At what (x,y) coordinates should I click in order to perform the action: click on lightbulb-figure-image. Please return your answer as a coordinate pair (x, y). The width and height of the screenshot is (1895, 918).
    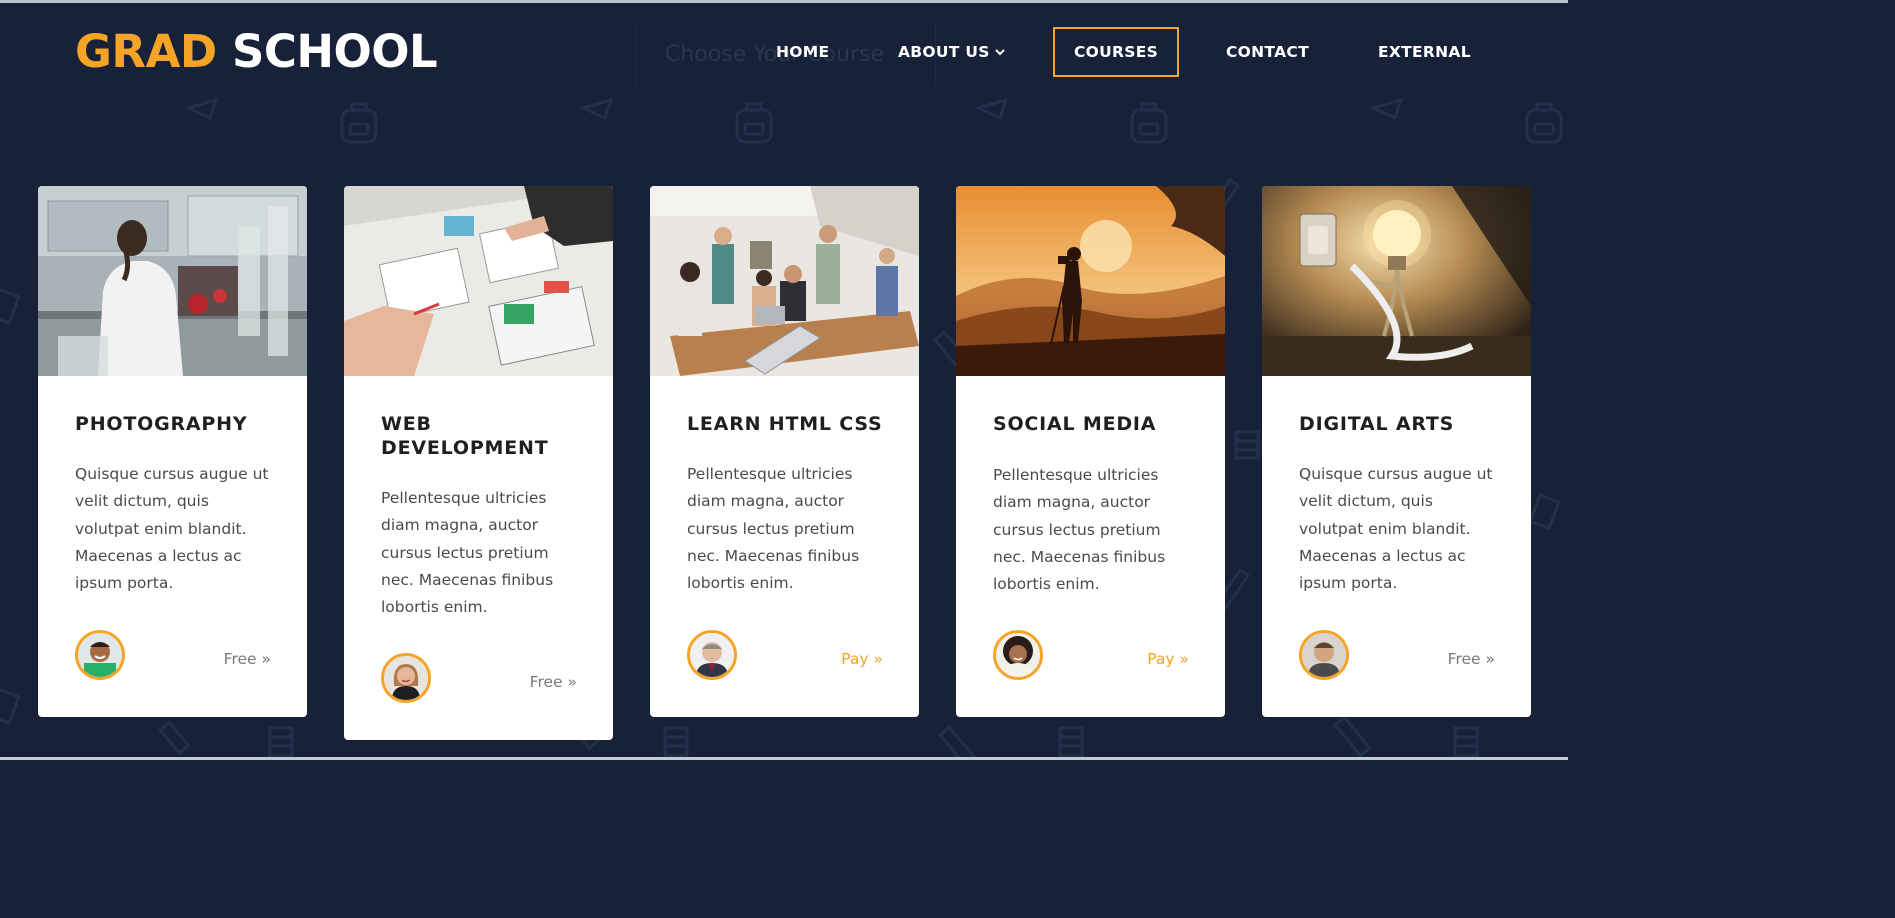
    Looking at the image, I should click on (1396, 281).